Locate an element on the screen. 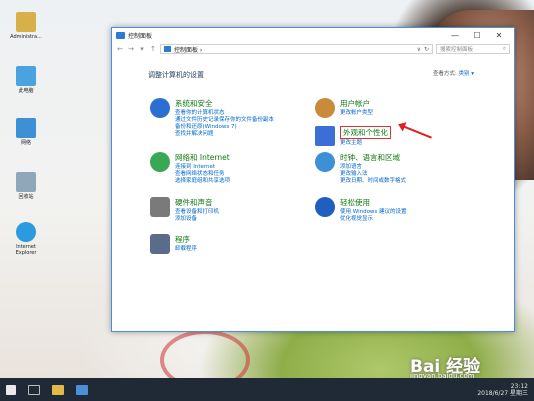  breadcrumb: 控制面板 › is located at coordinates (188, 50).